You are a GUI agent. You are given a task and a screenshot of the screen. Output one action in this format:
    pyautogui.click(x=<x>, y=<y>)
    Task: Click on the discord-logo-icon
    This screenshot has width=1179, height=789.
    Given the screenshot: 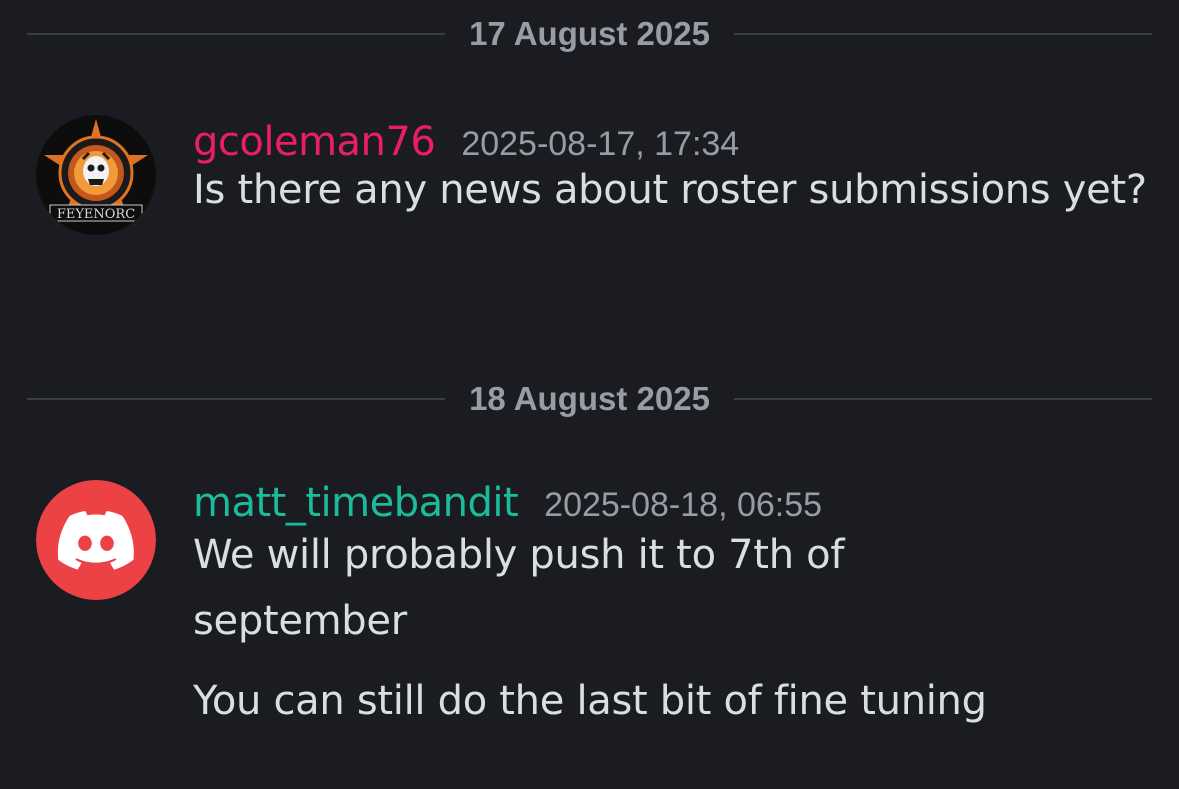 What is the action you would take?
    pyautogui.click(x=96, y=540)
    